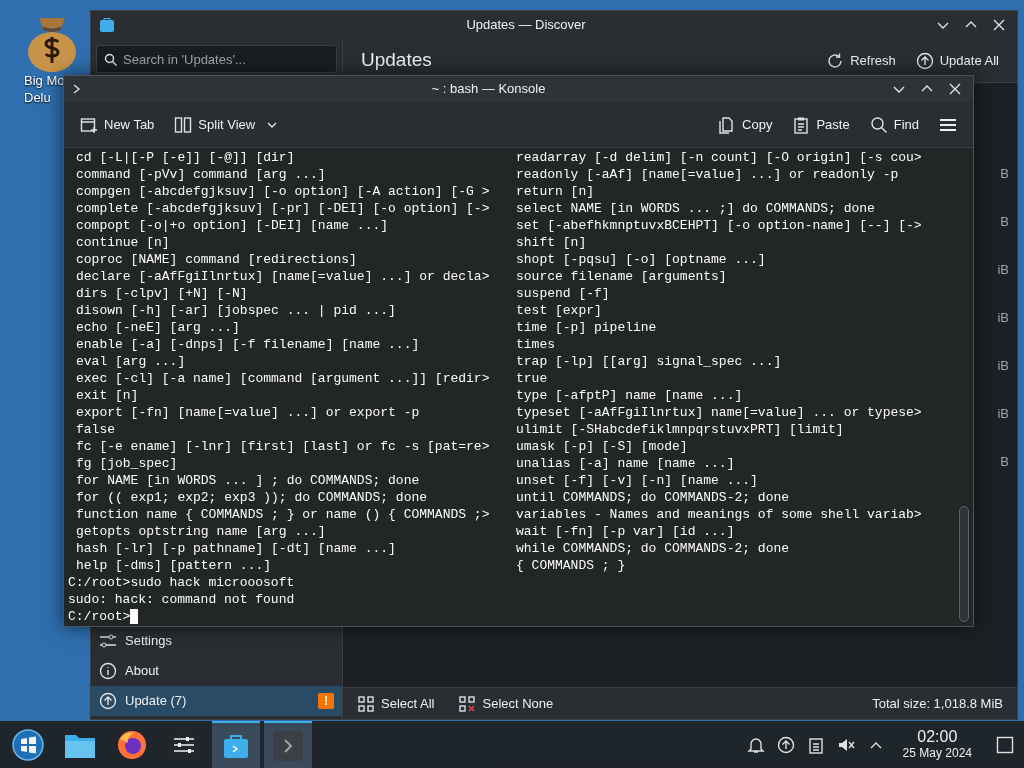 The width and height of the screenshot is (1024, 768). What do you see at coordinates (555, 191) in the screenshot?
I see `terminal-line: return [n]` at bounding box center [555, 191].